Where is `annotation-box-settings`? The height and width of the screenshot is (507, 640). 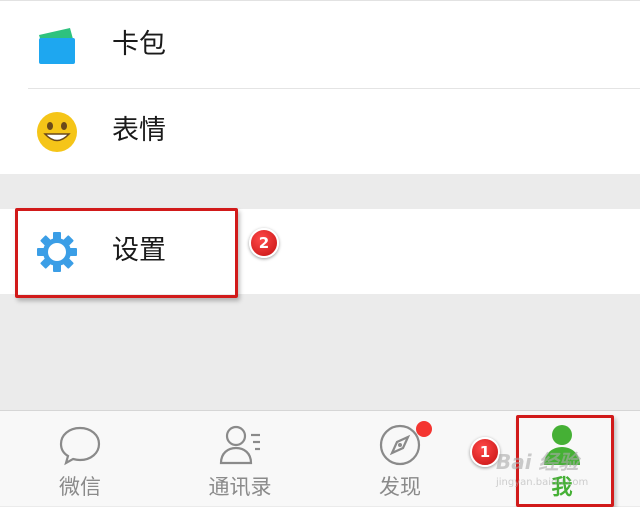
annotation-box-settings is located at coordinates (126, 253).